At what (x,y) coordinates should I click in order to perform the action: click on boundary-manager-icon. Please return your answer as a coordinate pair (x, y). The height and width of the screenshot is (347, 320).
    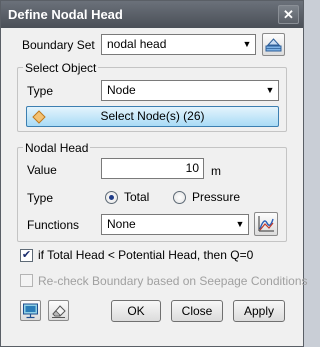
    Looking at the image, I should click on (273, 45).